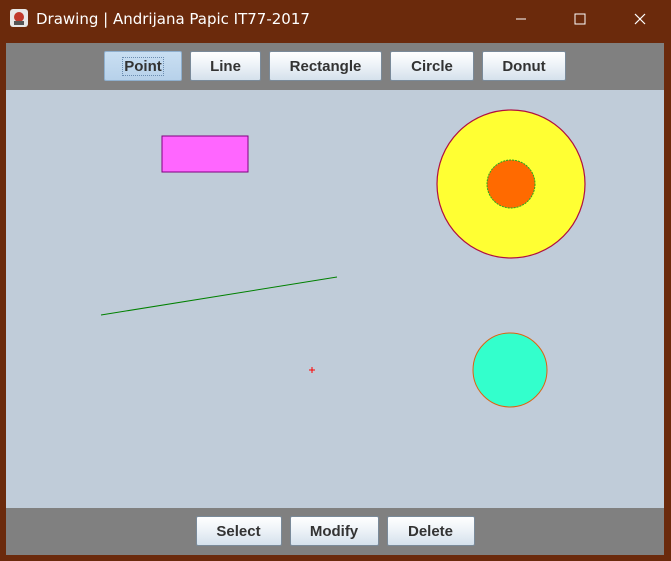 The width and height of the screenshot is (671, 561). I want to click on circle-shape, so click(510, 370).